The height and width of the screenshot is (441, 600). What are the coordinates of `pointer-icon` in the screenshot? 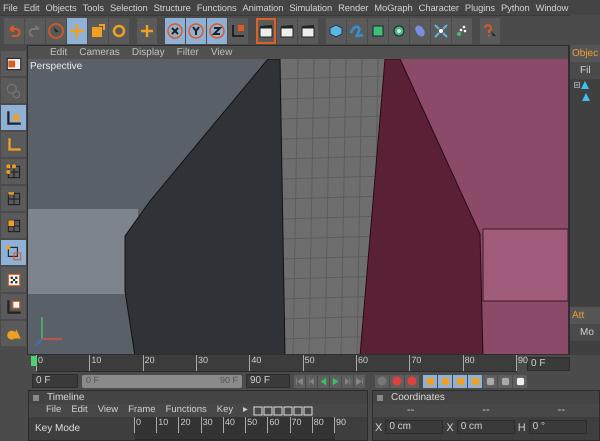 It's located at (56, 30).